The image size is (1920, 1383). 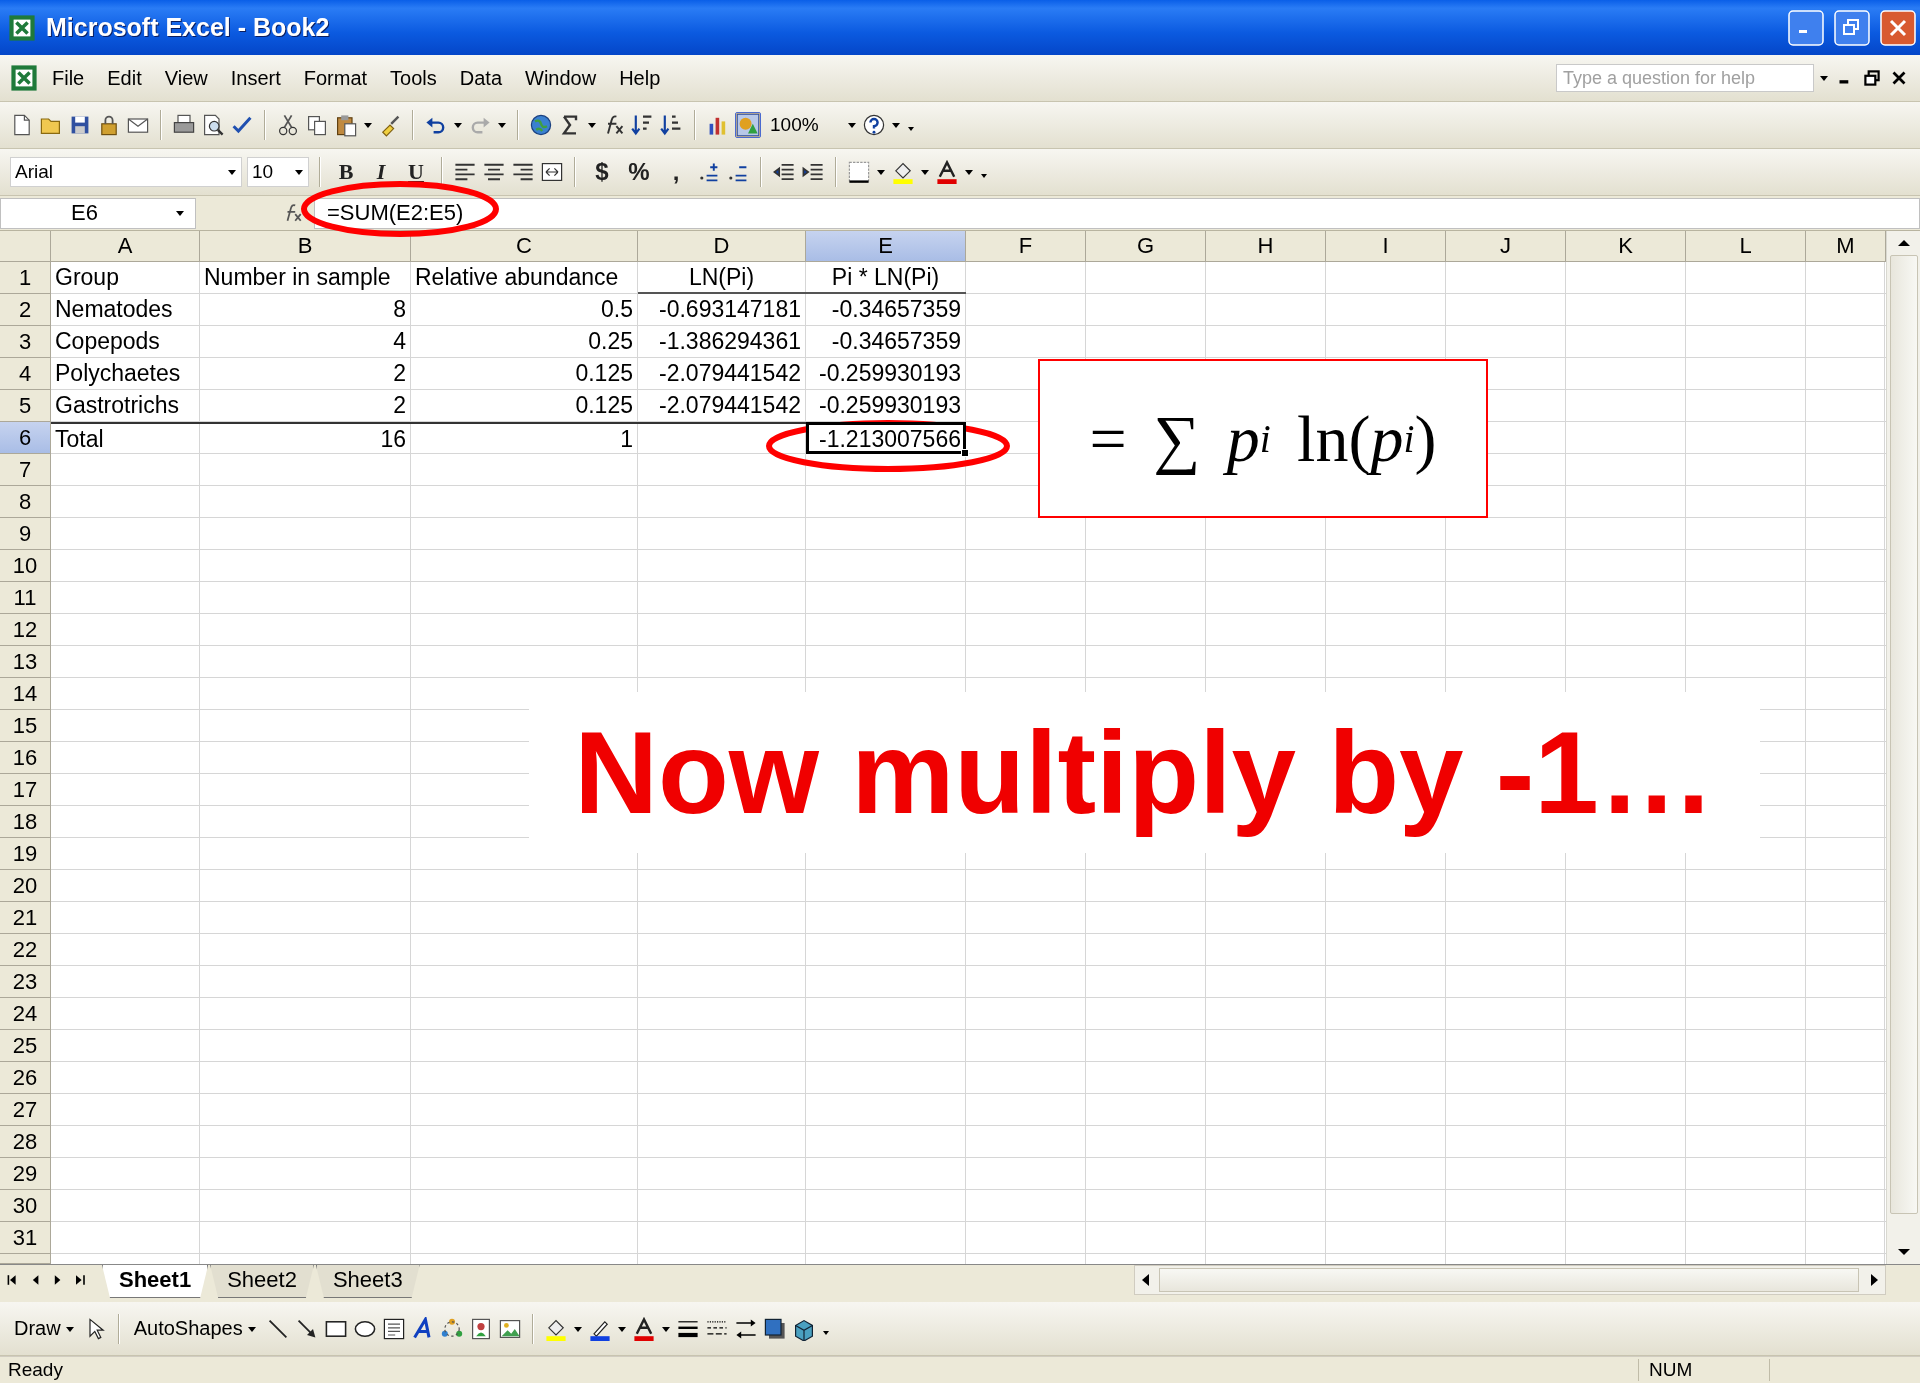 I want to click on row-header: 13, so click(x=25, y=662).